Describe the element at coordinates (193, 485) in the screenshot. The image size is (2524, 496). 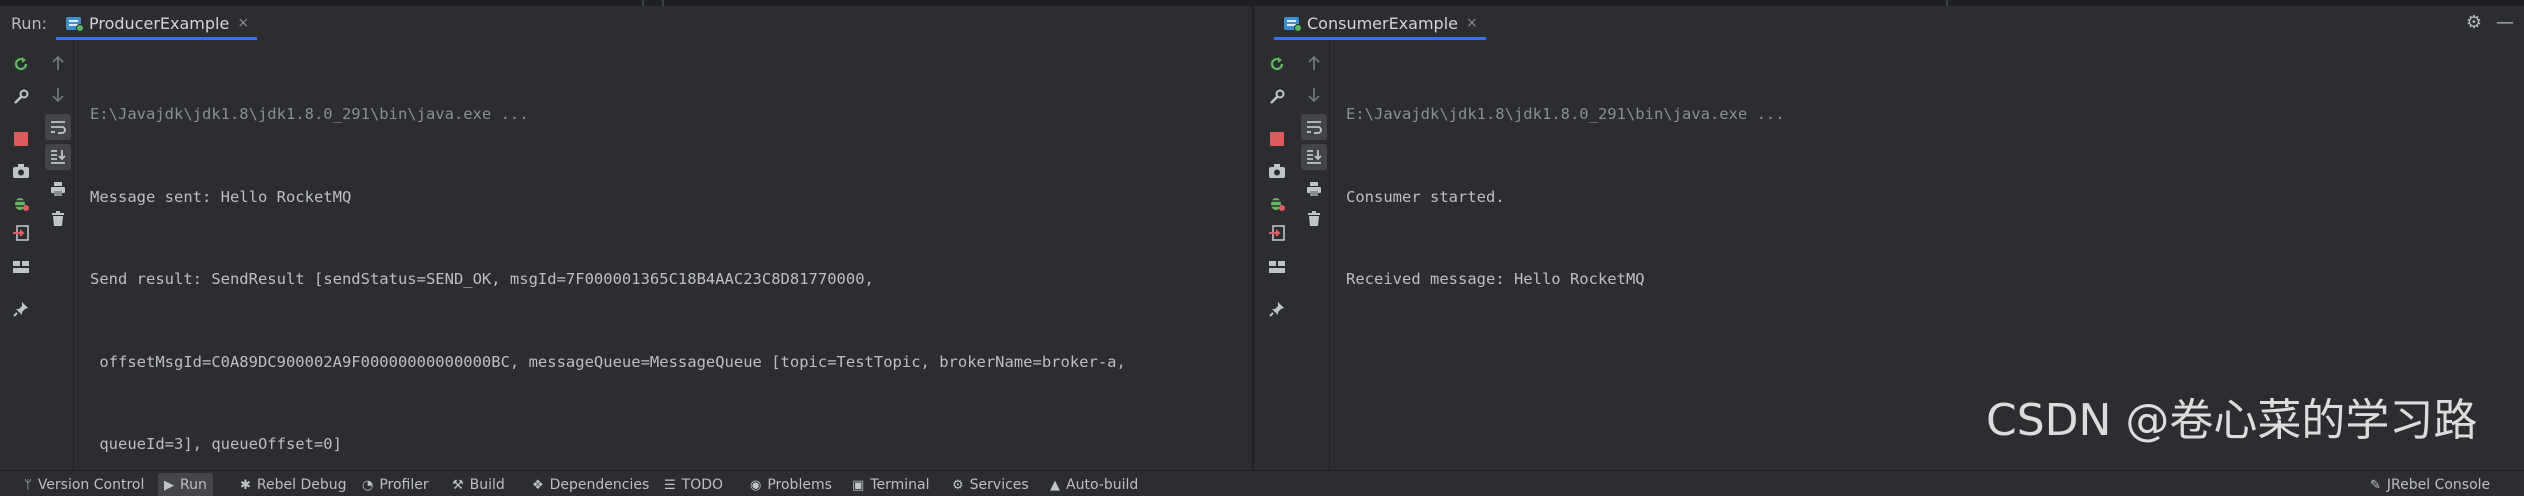
I see `bottom-tab-label: Run` at that location.